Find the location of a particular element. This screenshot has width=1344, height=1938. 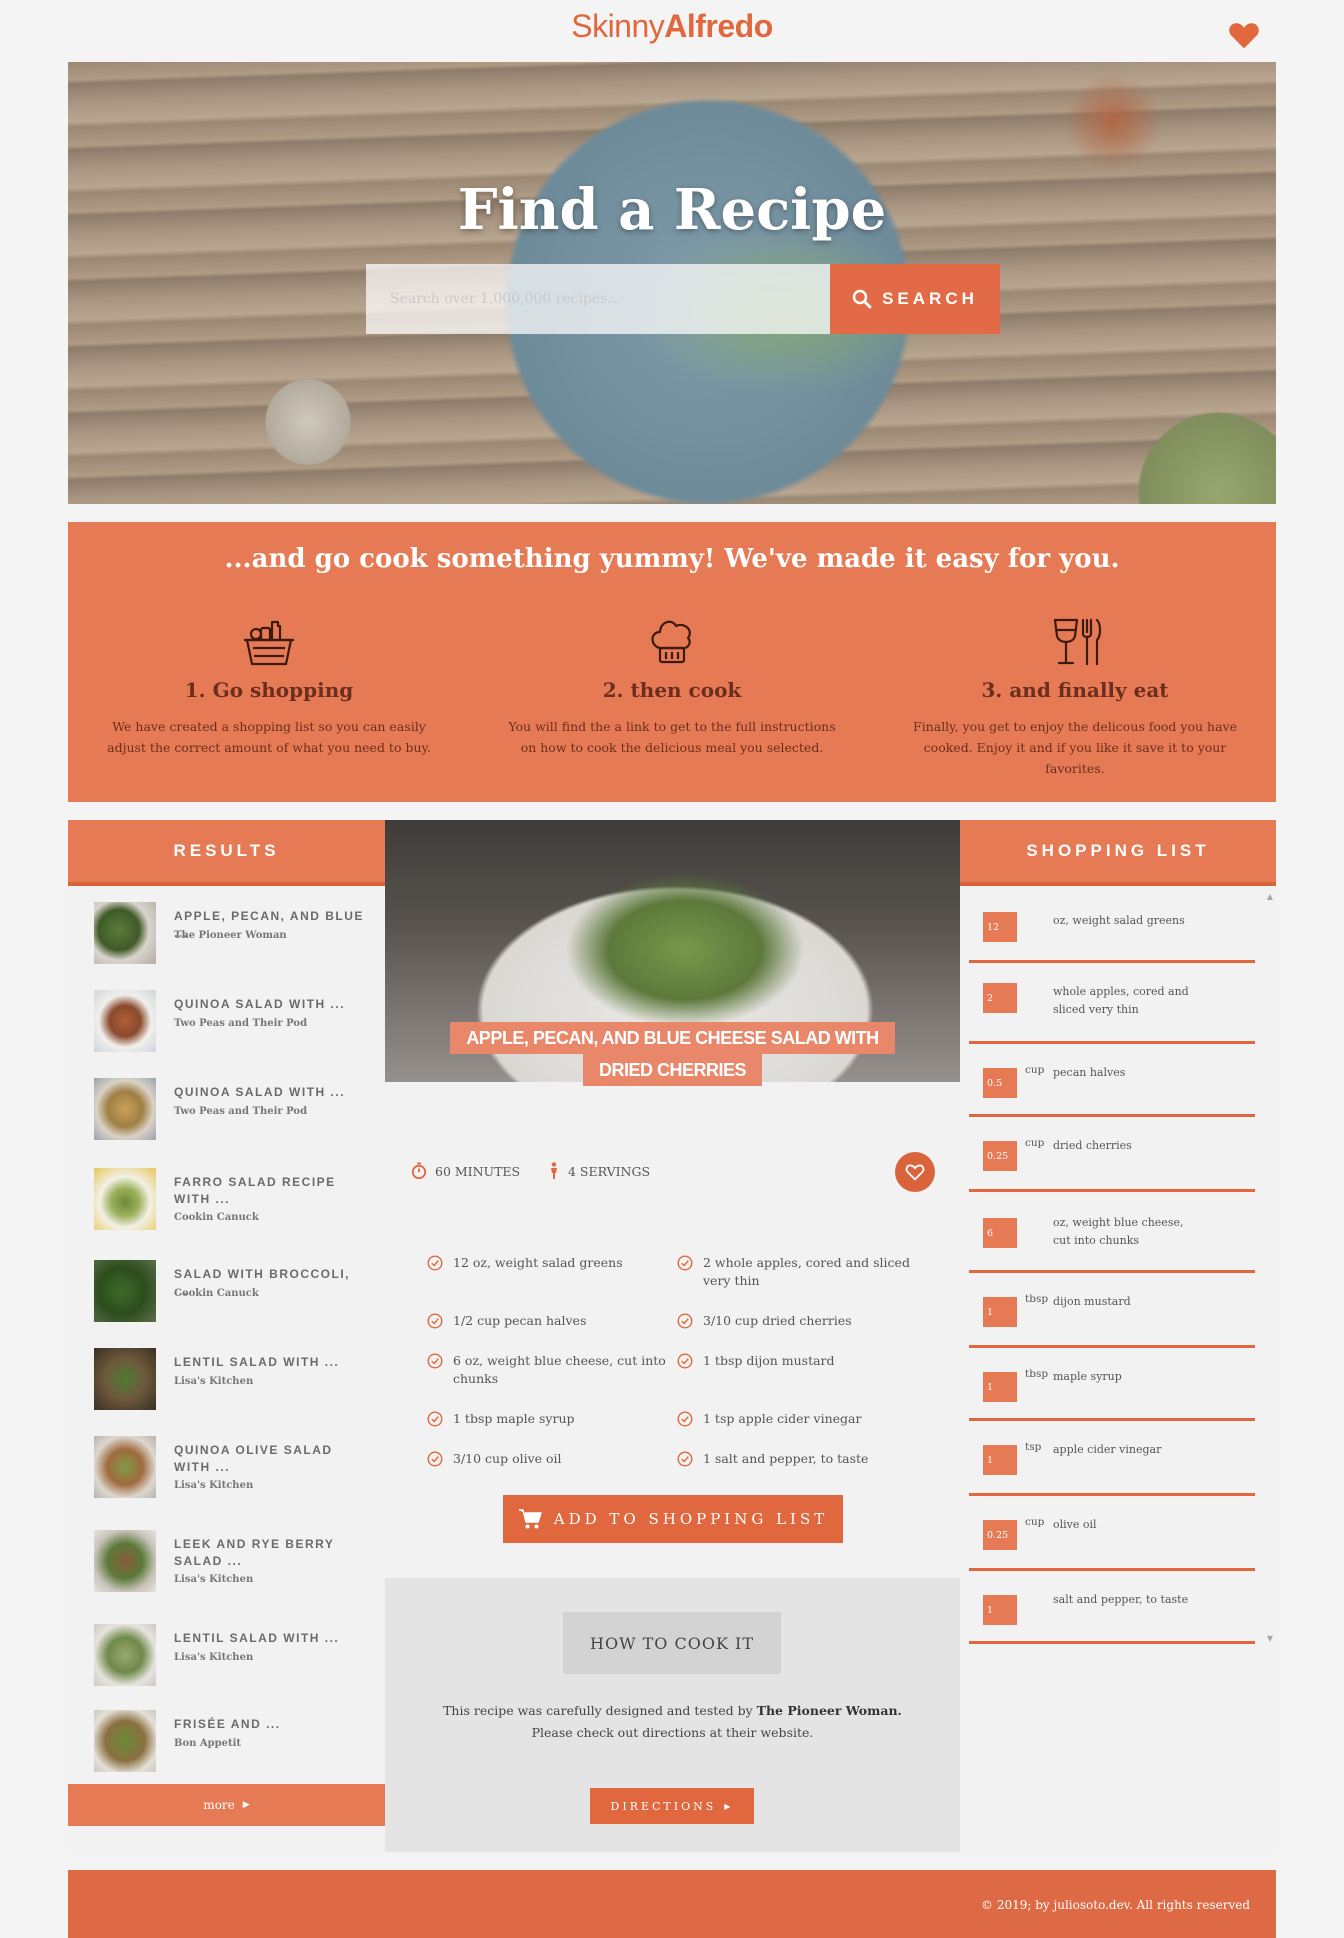

shopping-unit: tbsp is located at coordinates (1037, 1374).